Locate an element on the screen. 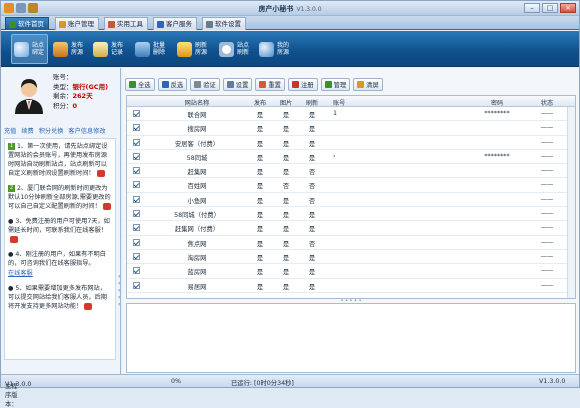 The height and width of the screenshot is (408, 580). online-service-link: 在线客服 is located at coordinates (20, 273).